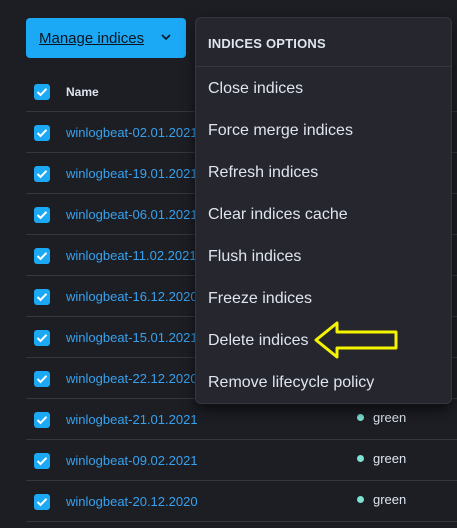  I want to click on annotation-arrow-icon, so click(356, 340).